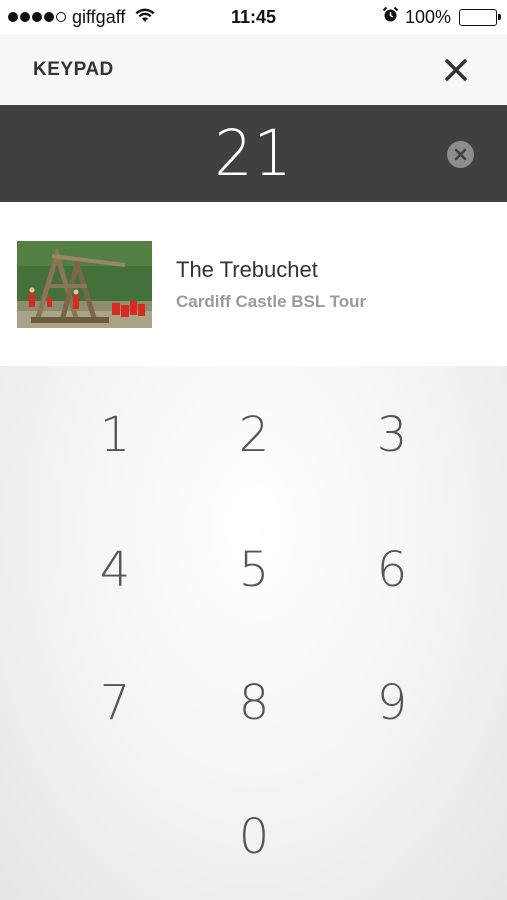 The image size is (507, 900). I want to click on key-4: 4, so click(115, 570).